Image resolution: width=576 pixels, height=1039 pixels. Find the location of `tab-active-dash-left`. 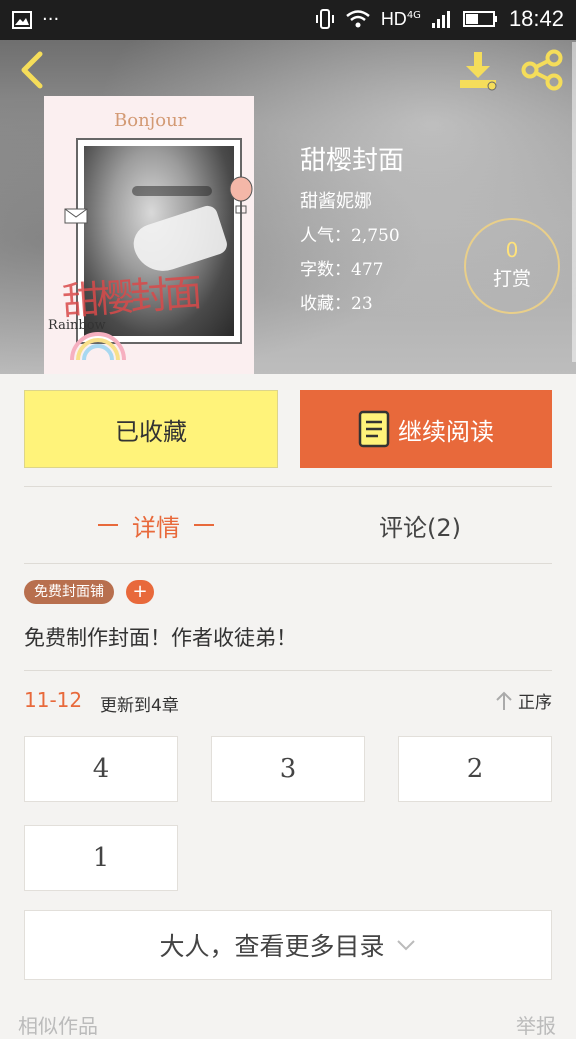

tab-active-dash-left is located at coordinates (108, 525).